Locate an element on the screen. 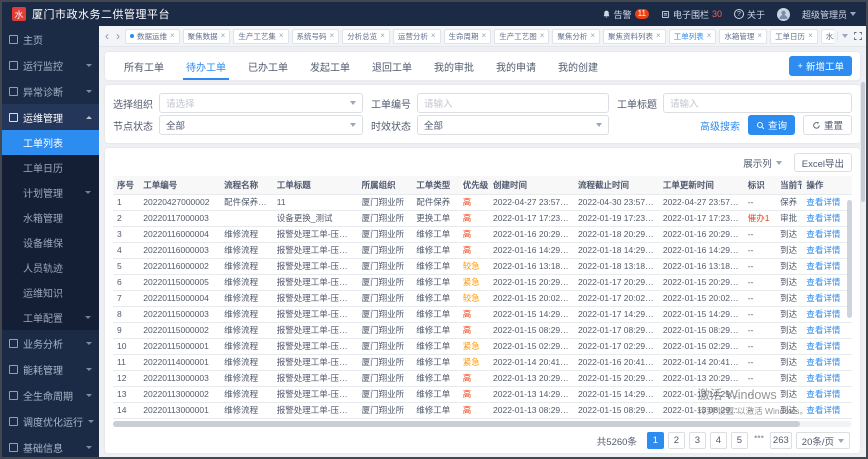 The width and height of the screenshot is (868, 459). page-button-4: 4 is located at coordinates (718, 440).